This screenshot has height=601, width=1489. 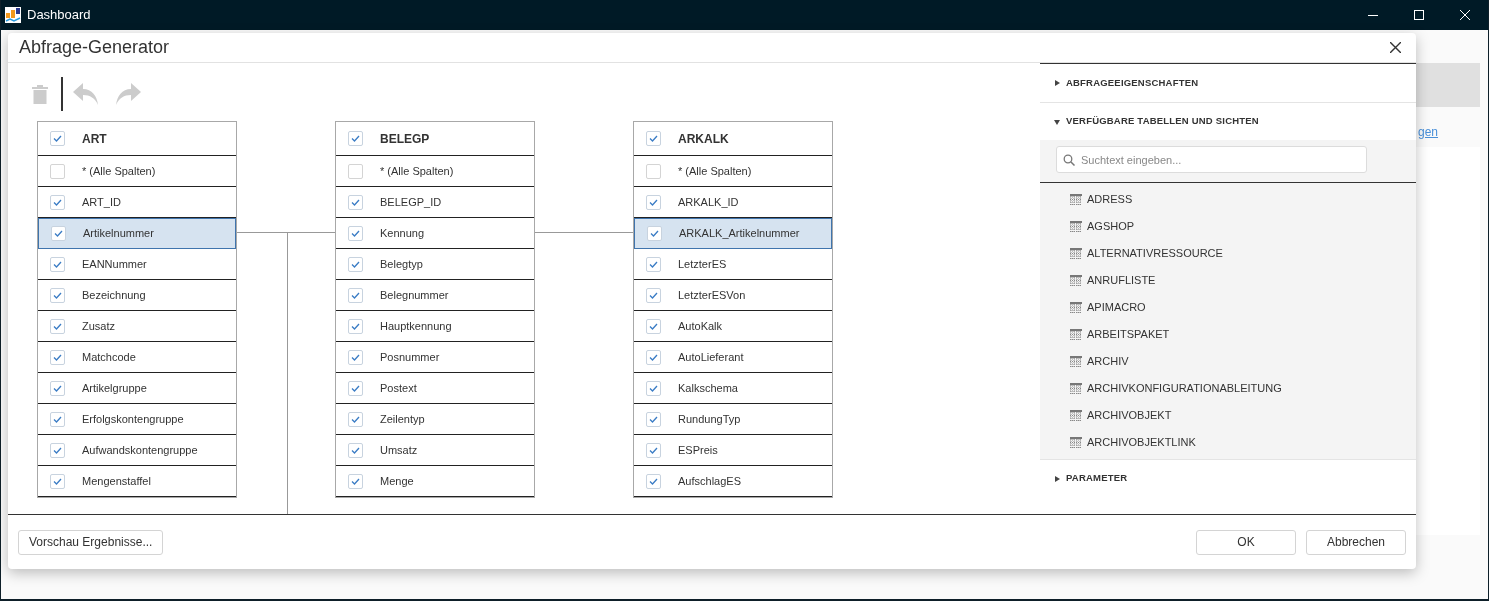 I want to click on table-list-item: ANRUFLISTE, so click(x=1228, y=280).